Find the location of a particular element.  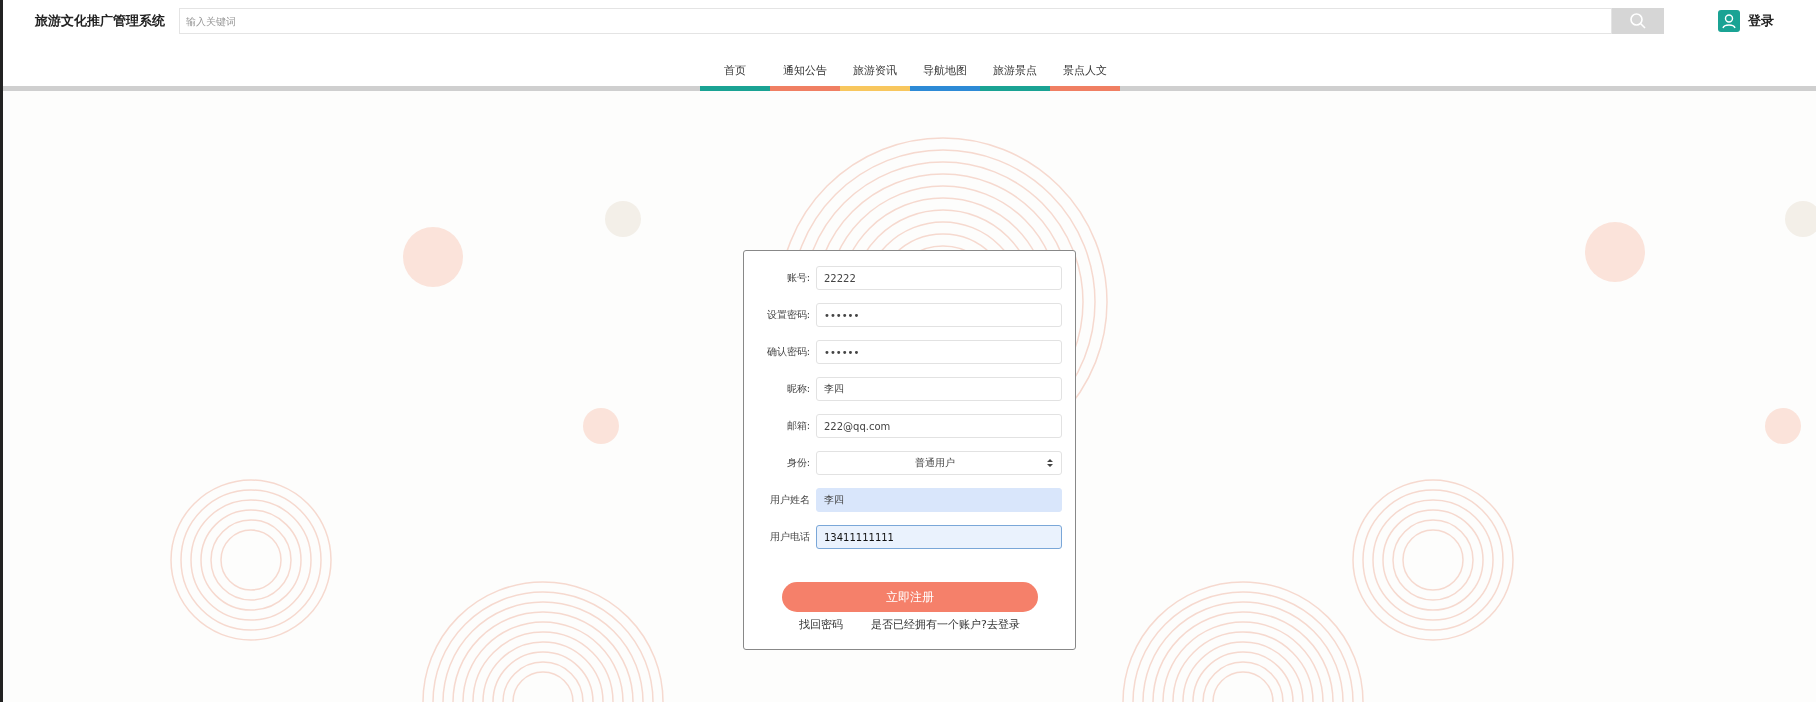

site-title: 旅游文化推广管理系统 is located at coordinates (100, 21).